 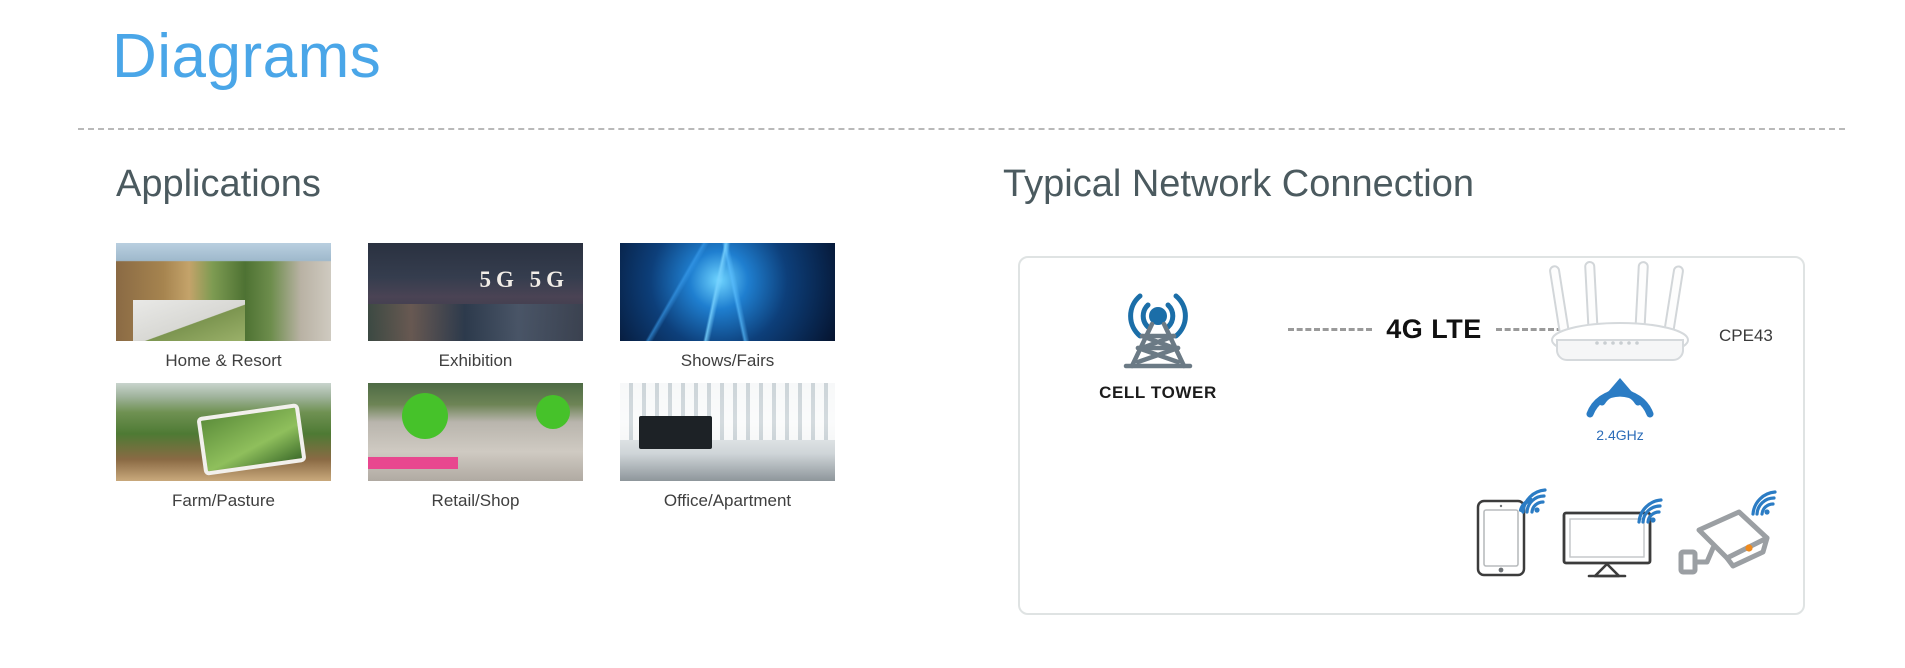 What do you see at coordinates (1330, 329) in the screenshot?
I see `link-dash-left` at bounding box center [1330, 329].